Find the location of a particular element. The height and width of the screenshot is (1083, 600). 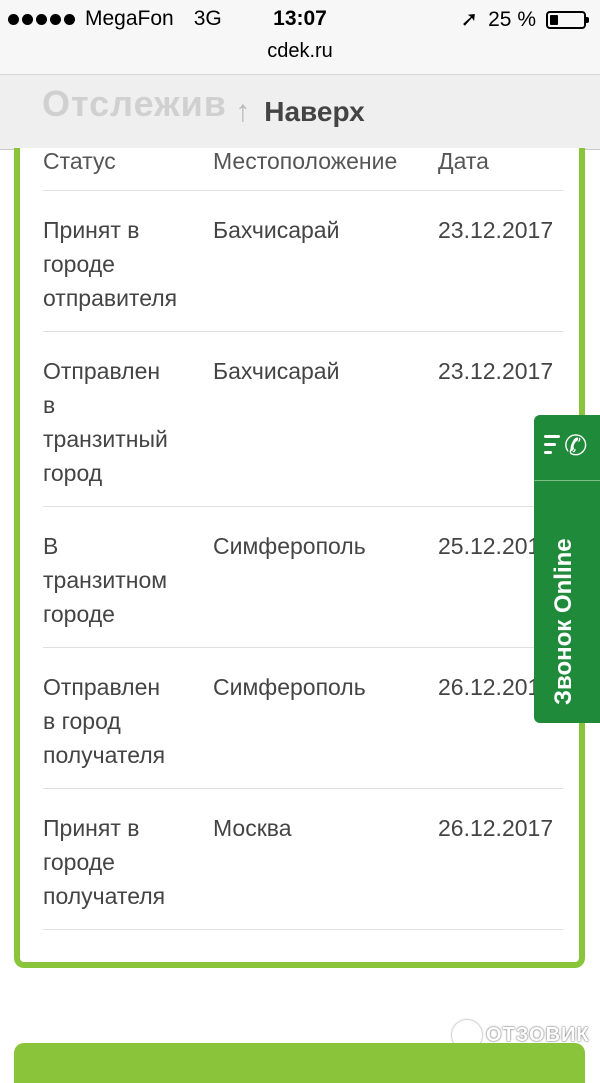

next-section-card is located at coordinates (299, 1063).